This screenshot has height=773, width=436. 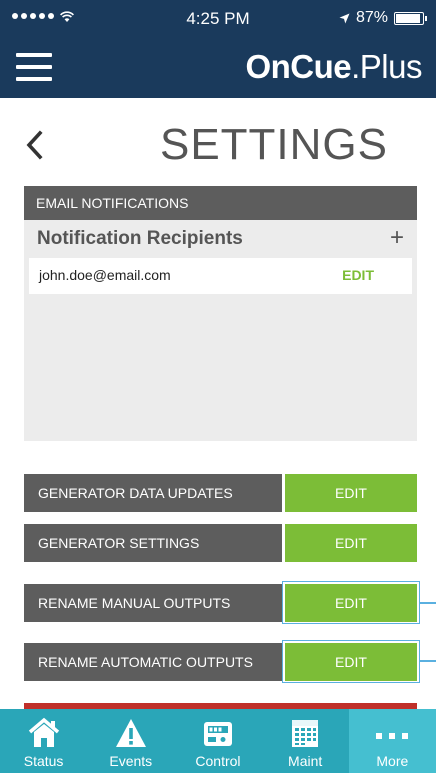 What do you see at coordinates (371, 17) in the screenshot?
I see `battery-percent: 87%` at bounding box center [371, 17].